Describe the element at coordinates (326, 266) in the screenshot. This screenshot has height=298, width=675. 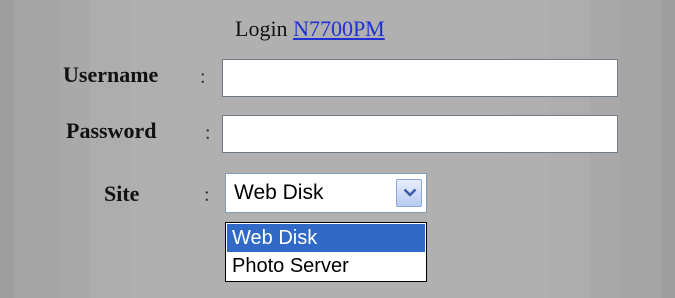
I see `site-option-photo-server: Photo Server` at that location.